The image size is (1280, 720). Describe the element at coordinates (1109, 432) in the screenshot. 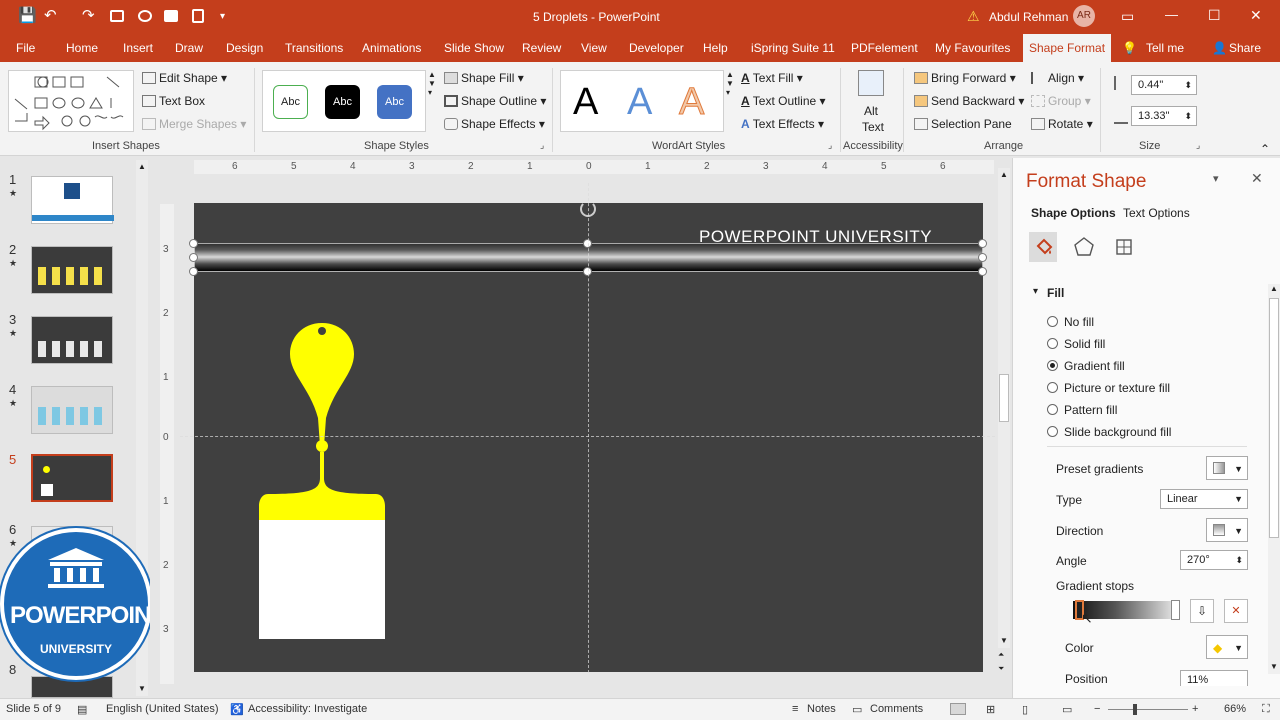

I see `slide-background-fill-option: Slide background fill` at that location.